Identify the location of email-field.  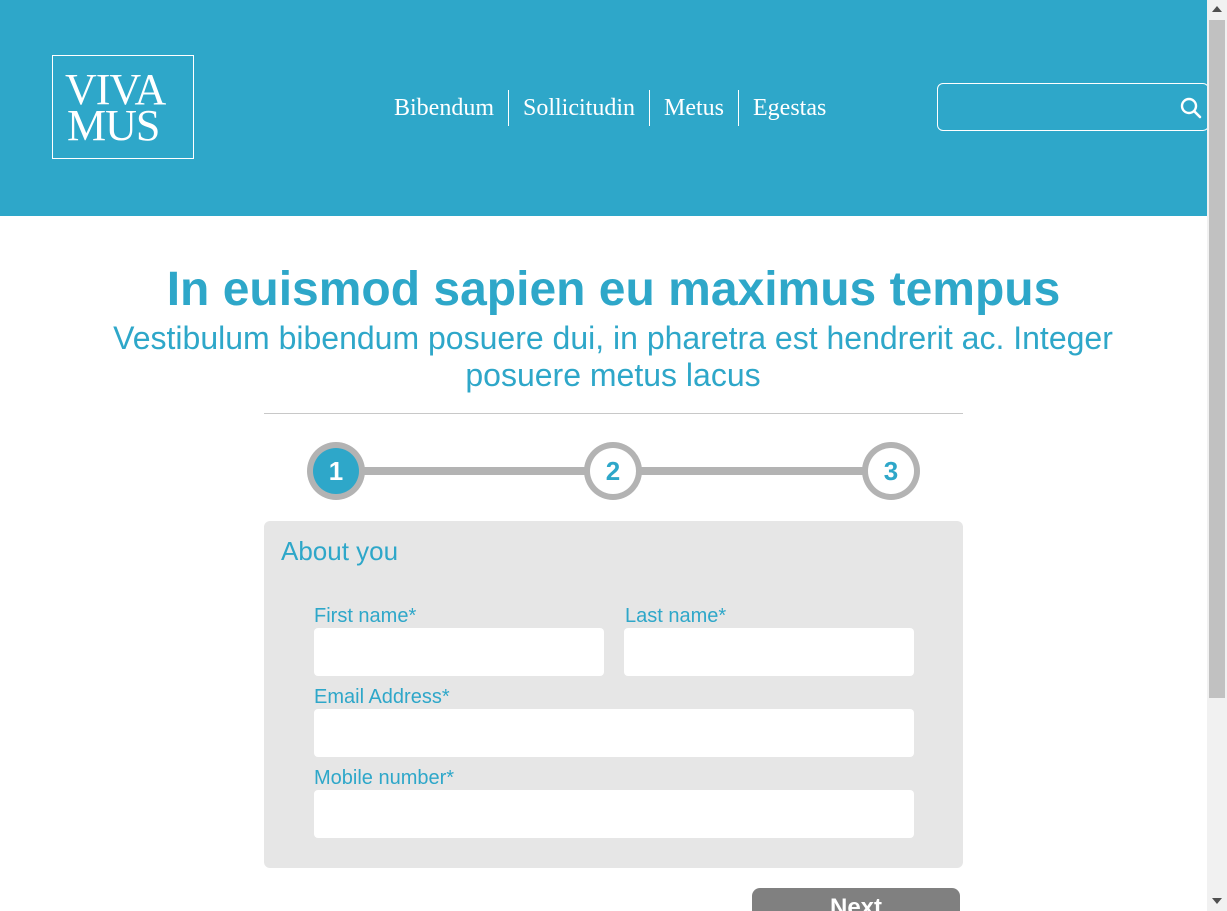
(614, 733).